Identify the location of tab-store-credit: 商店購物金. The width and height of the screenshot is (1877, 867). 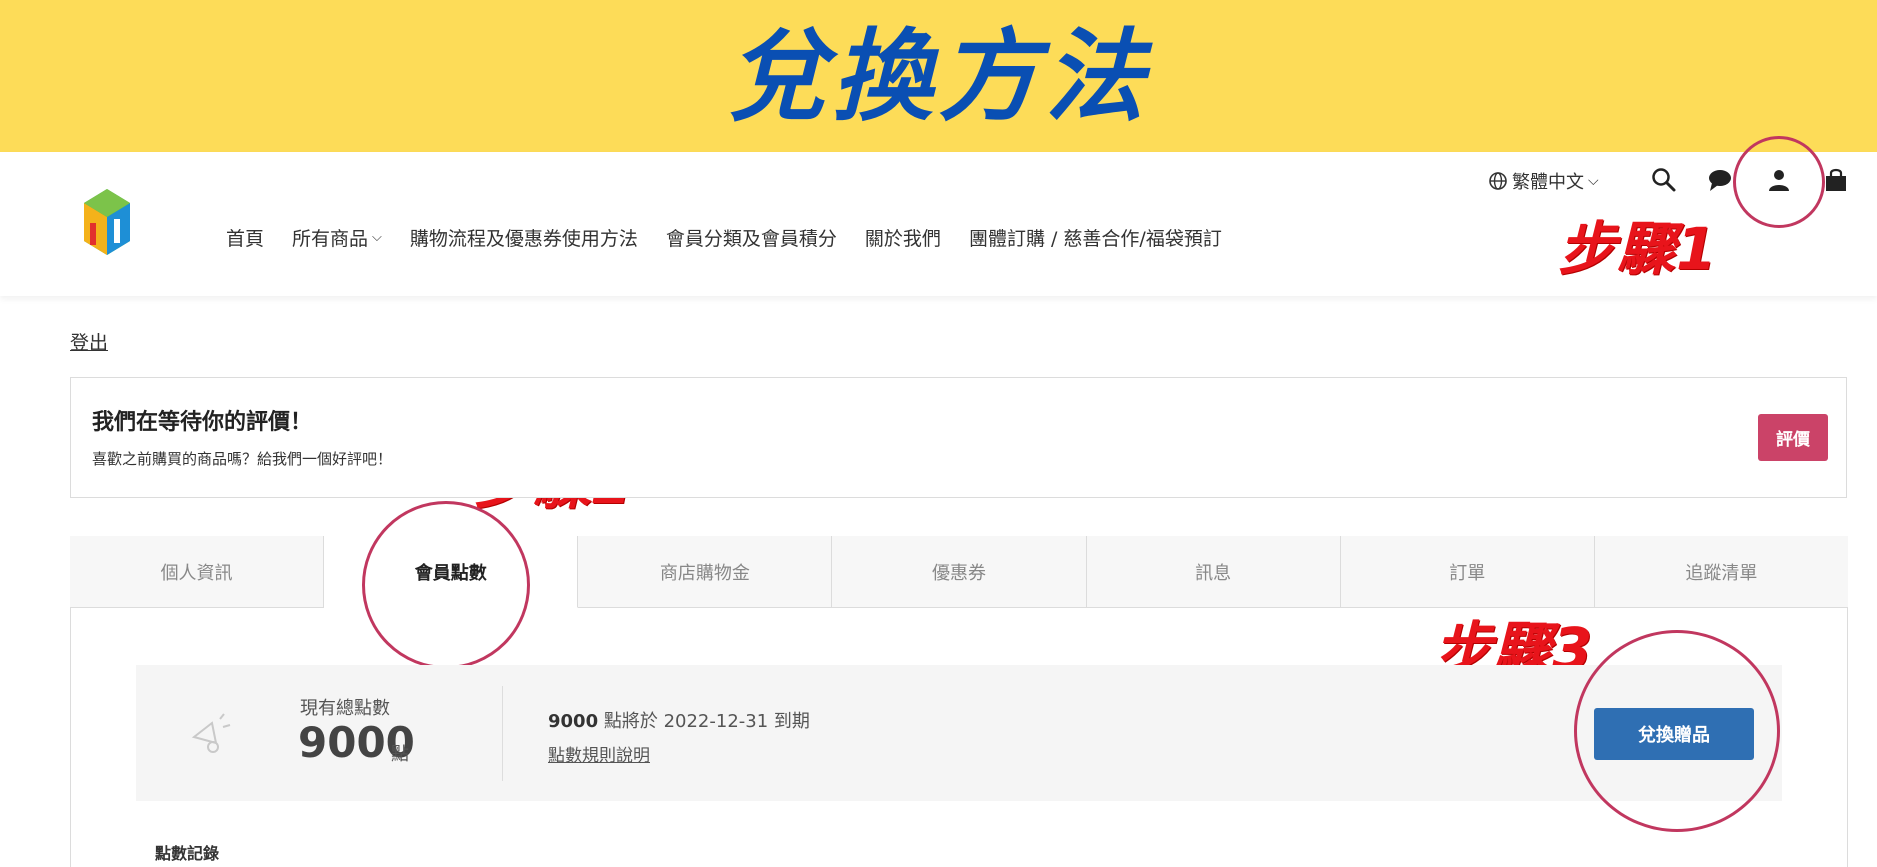
(705, 572).